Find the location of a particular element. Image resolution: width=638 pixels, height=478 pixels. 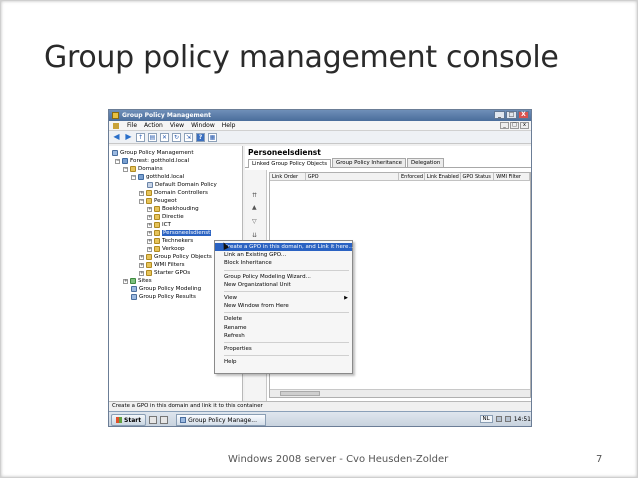

tree-item-domain: − gotthold.local is located at coordinates (157, 177).